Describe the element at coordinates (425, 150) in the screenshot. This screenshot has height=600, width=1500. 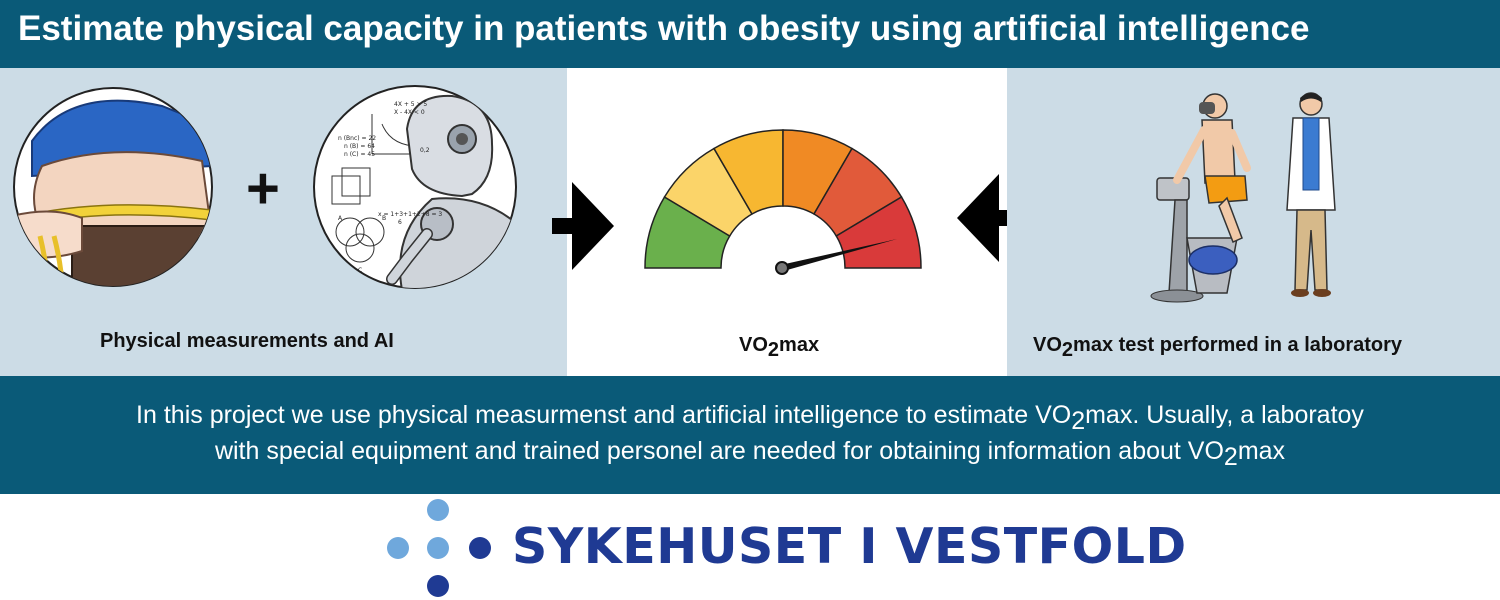
I see `formula-graph-label: 0,2` at that location.